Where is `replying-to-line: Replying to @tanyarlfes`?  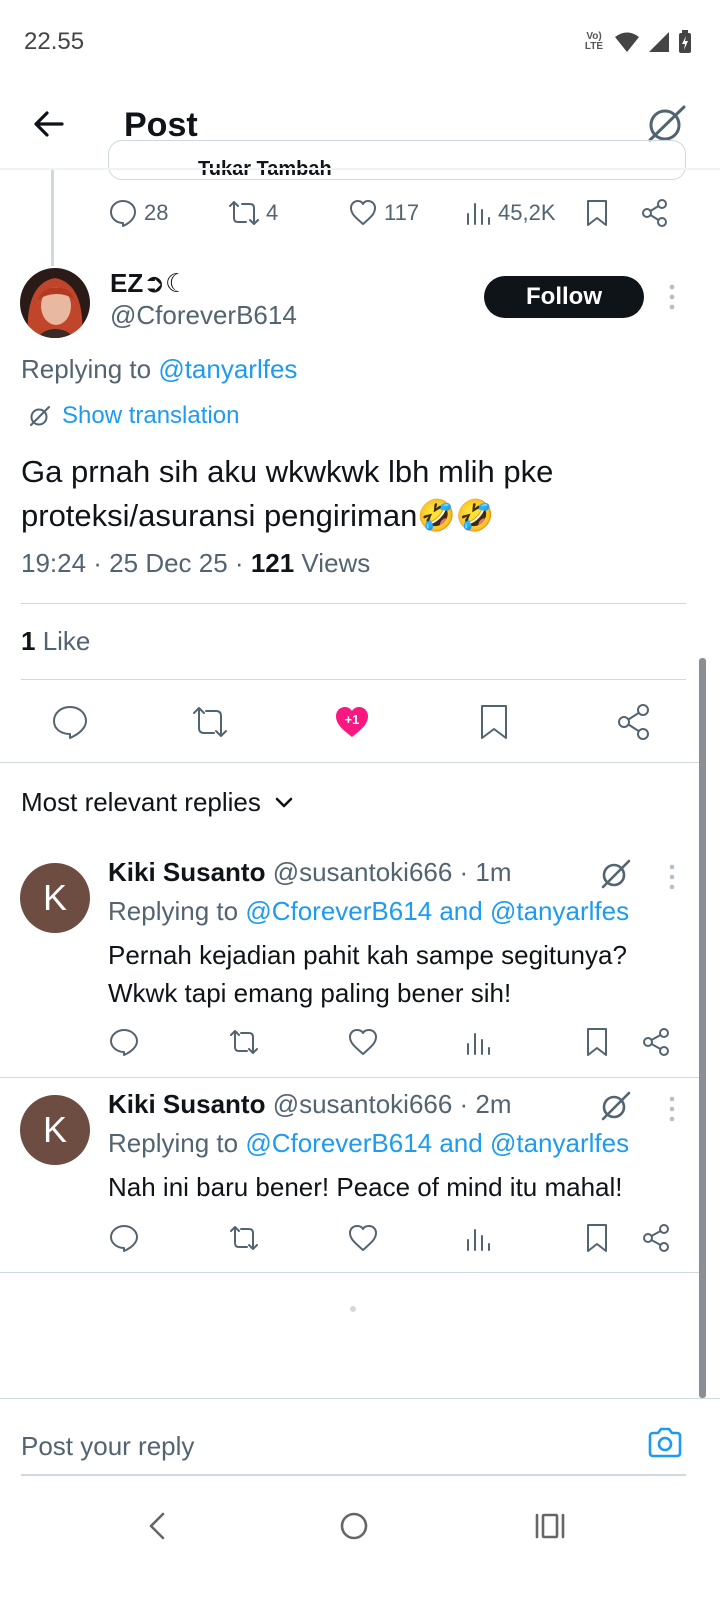
replying-to-line: Replying to @tanyarlfes is located at coordinates (159, 369).